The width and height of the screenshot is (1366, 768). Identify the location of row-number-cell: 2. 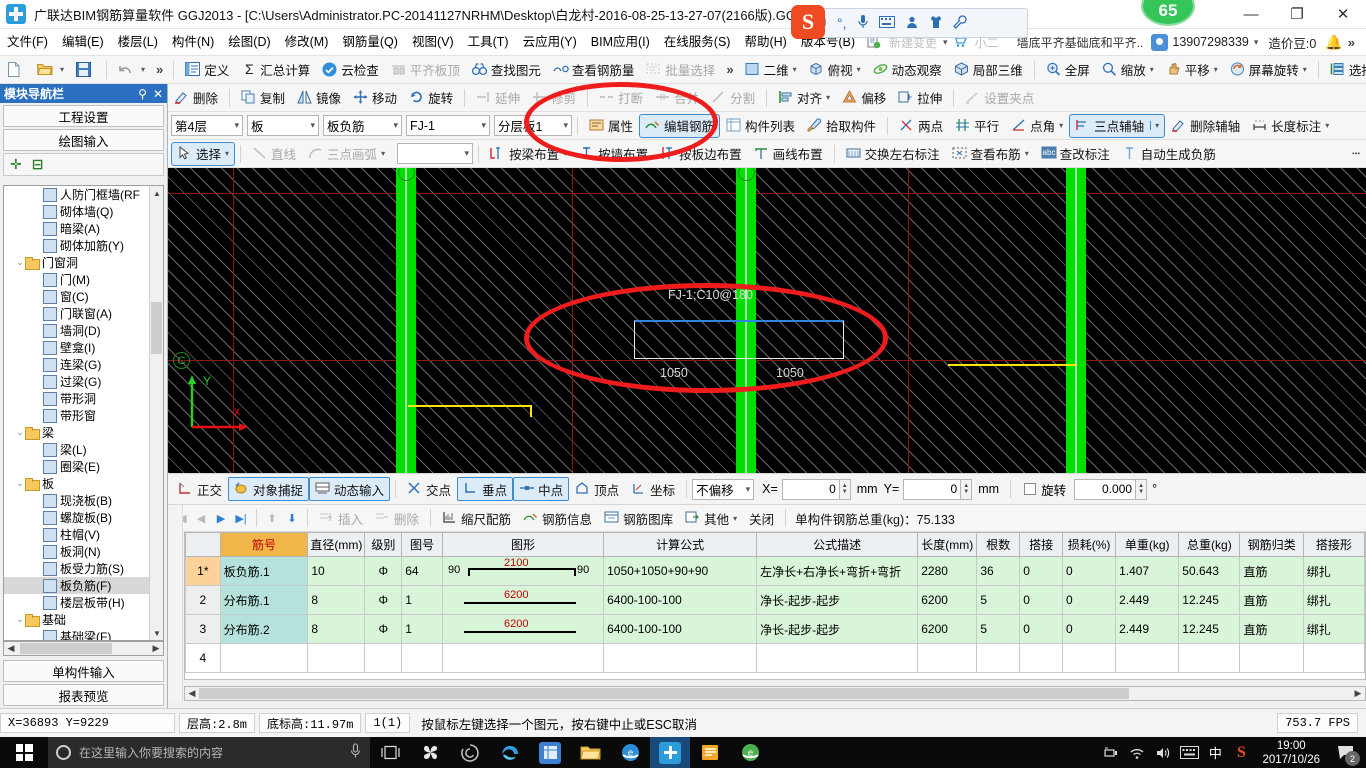
(203, 600).